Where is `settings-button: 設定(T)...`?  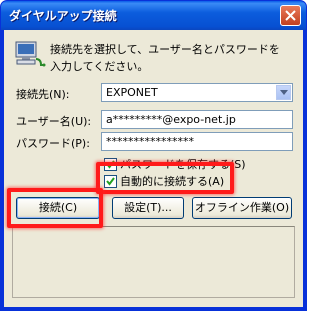 settings-button: 設定(T)... is located at coordinates (148, 208).